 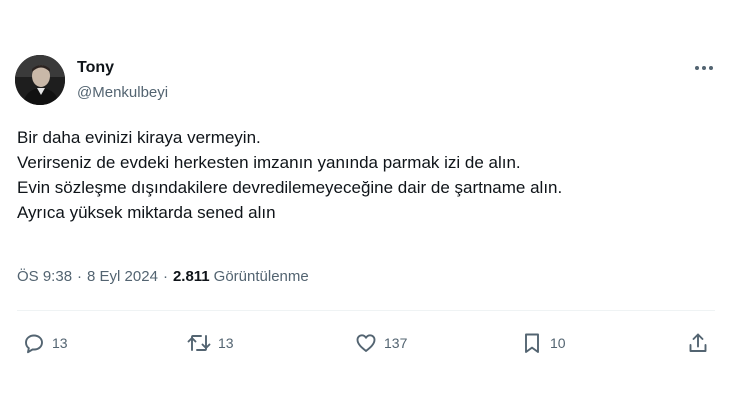 I want to click on author-handle: @Menkulbeyi, so click(x=122, y=92).